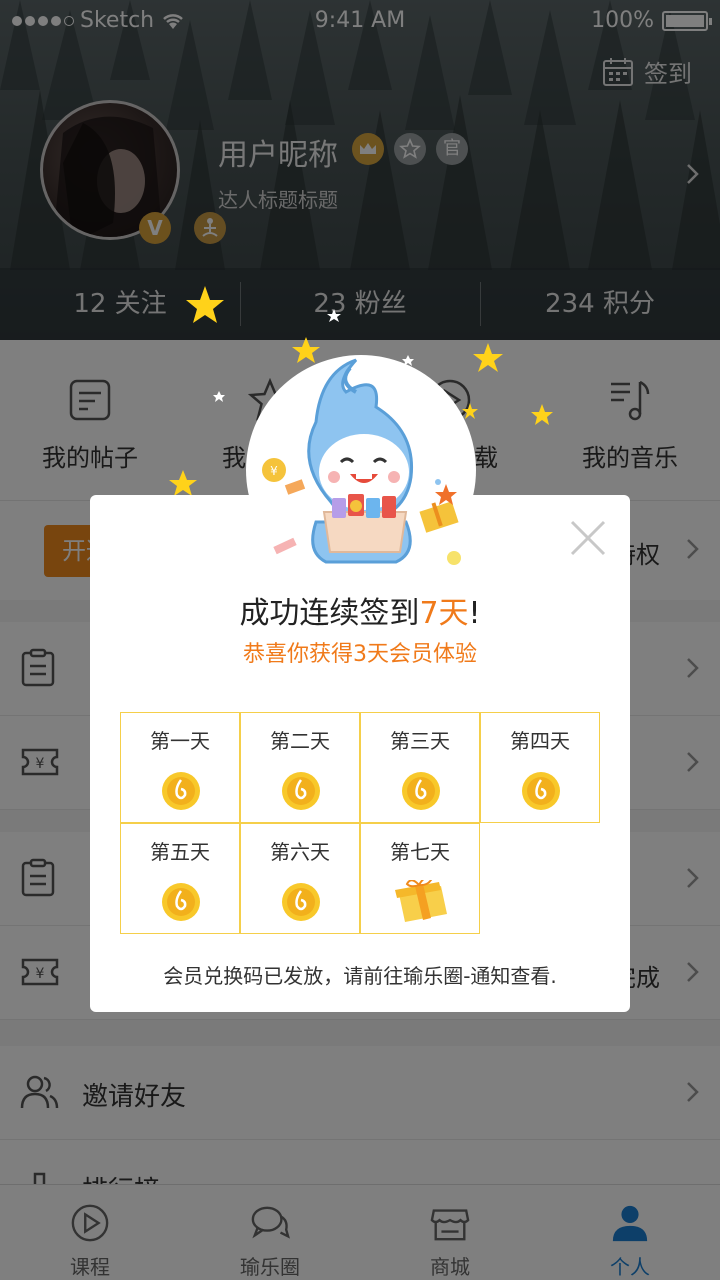  Describe the element at coordinates (420, 741) in the screenshot. I see `checkin-day-label: 第三天` at that location.